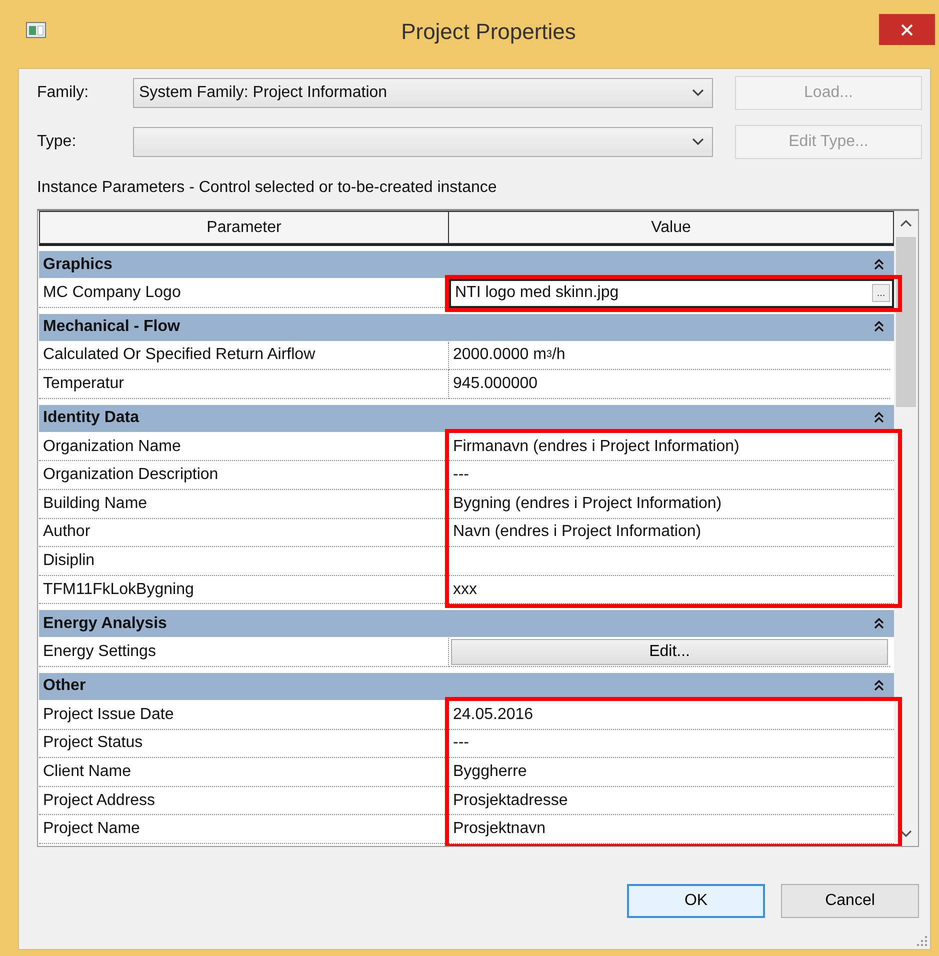 This screenshot has width=939, height=956. Describe the element at coordinates (57, 142) in the screenshot. I see `type-label: Type:` at that location.